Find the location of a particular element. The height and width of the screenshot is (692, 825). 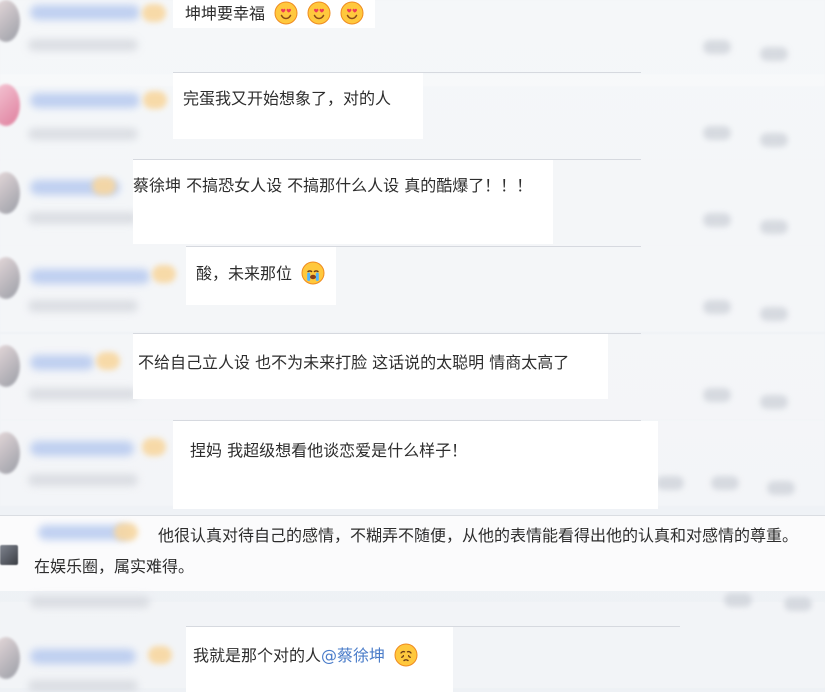

comment: 酸，未来那位 is located at coordinates (261, 276).